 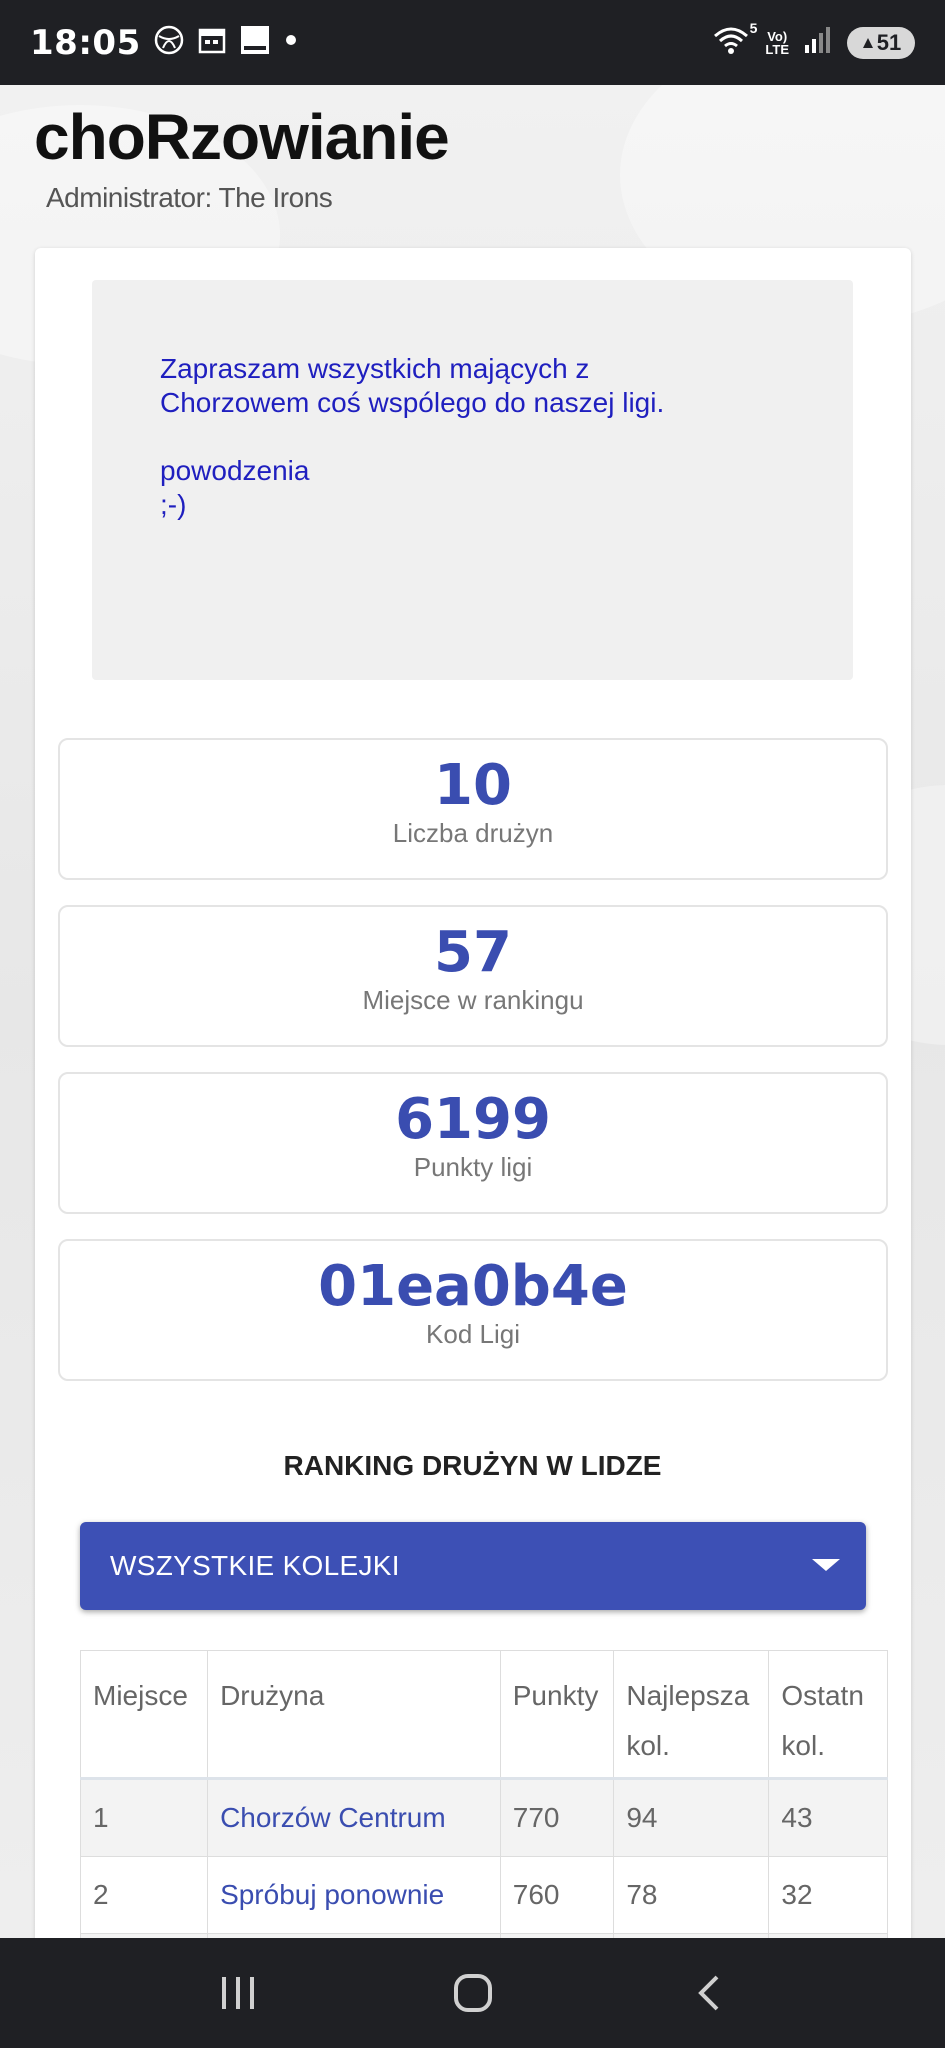 What do you see at coordinates (867, 42) in the screenshot?
I see `battery-saver-icon` at bounding box center [867, 42].